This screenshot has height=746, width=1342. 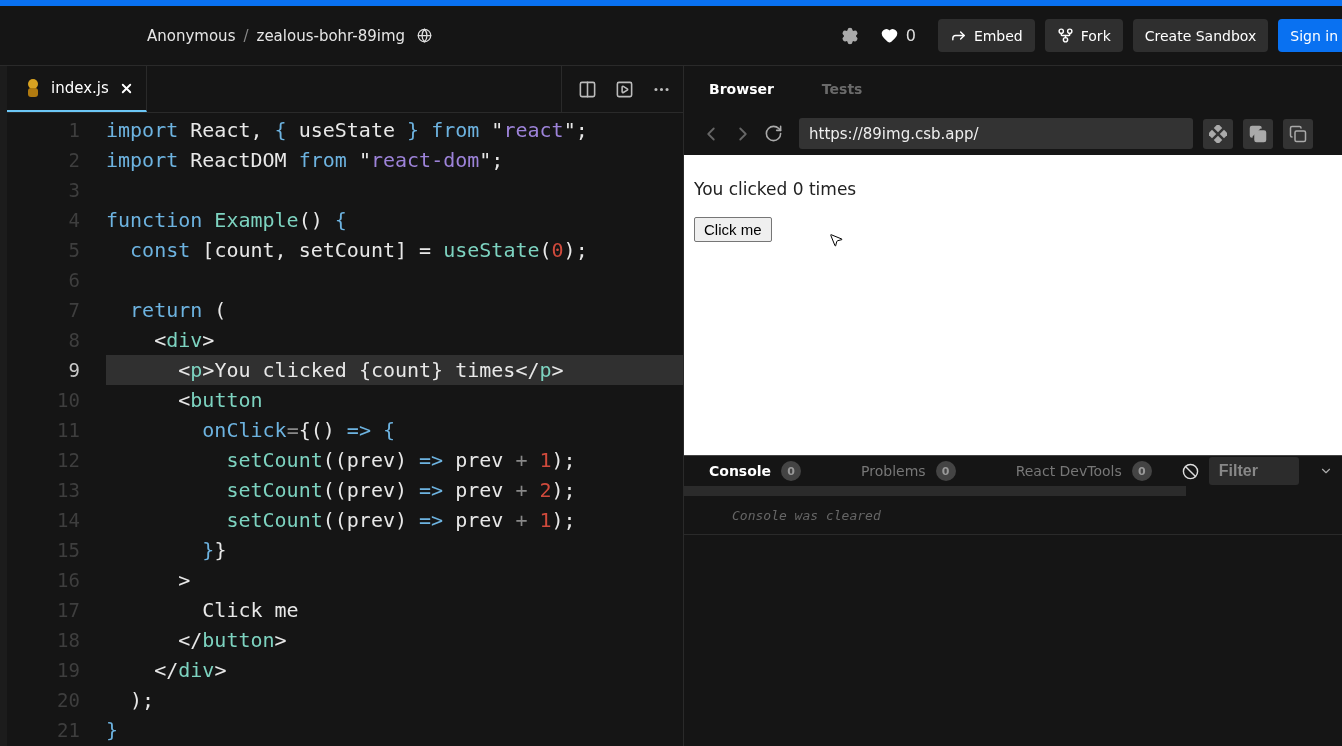 I want to click on file-icon, so click(x=33, y=88).